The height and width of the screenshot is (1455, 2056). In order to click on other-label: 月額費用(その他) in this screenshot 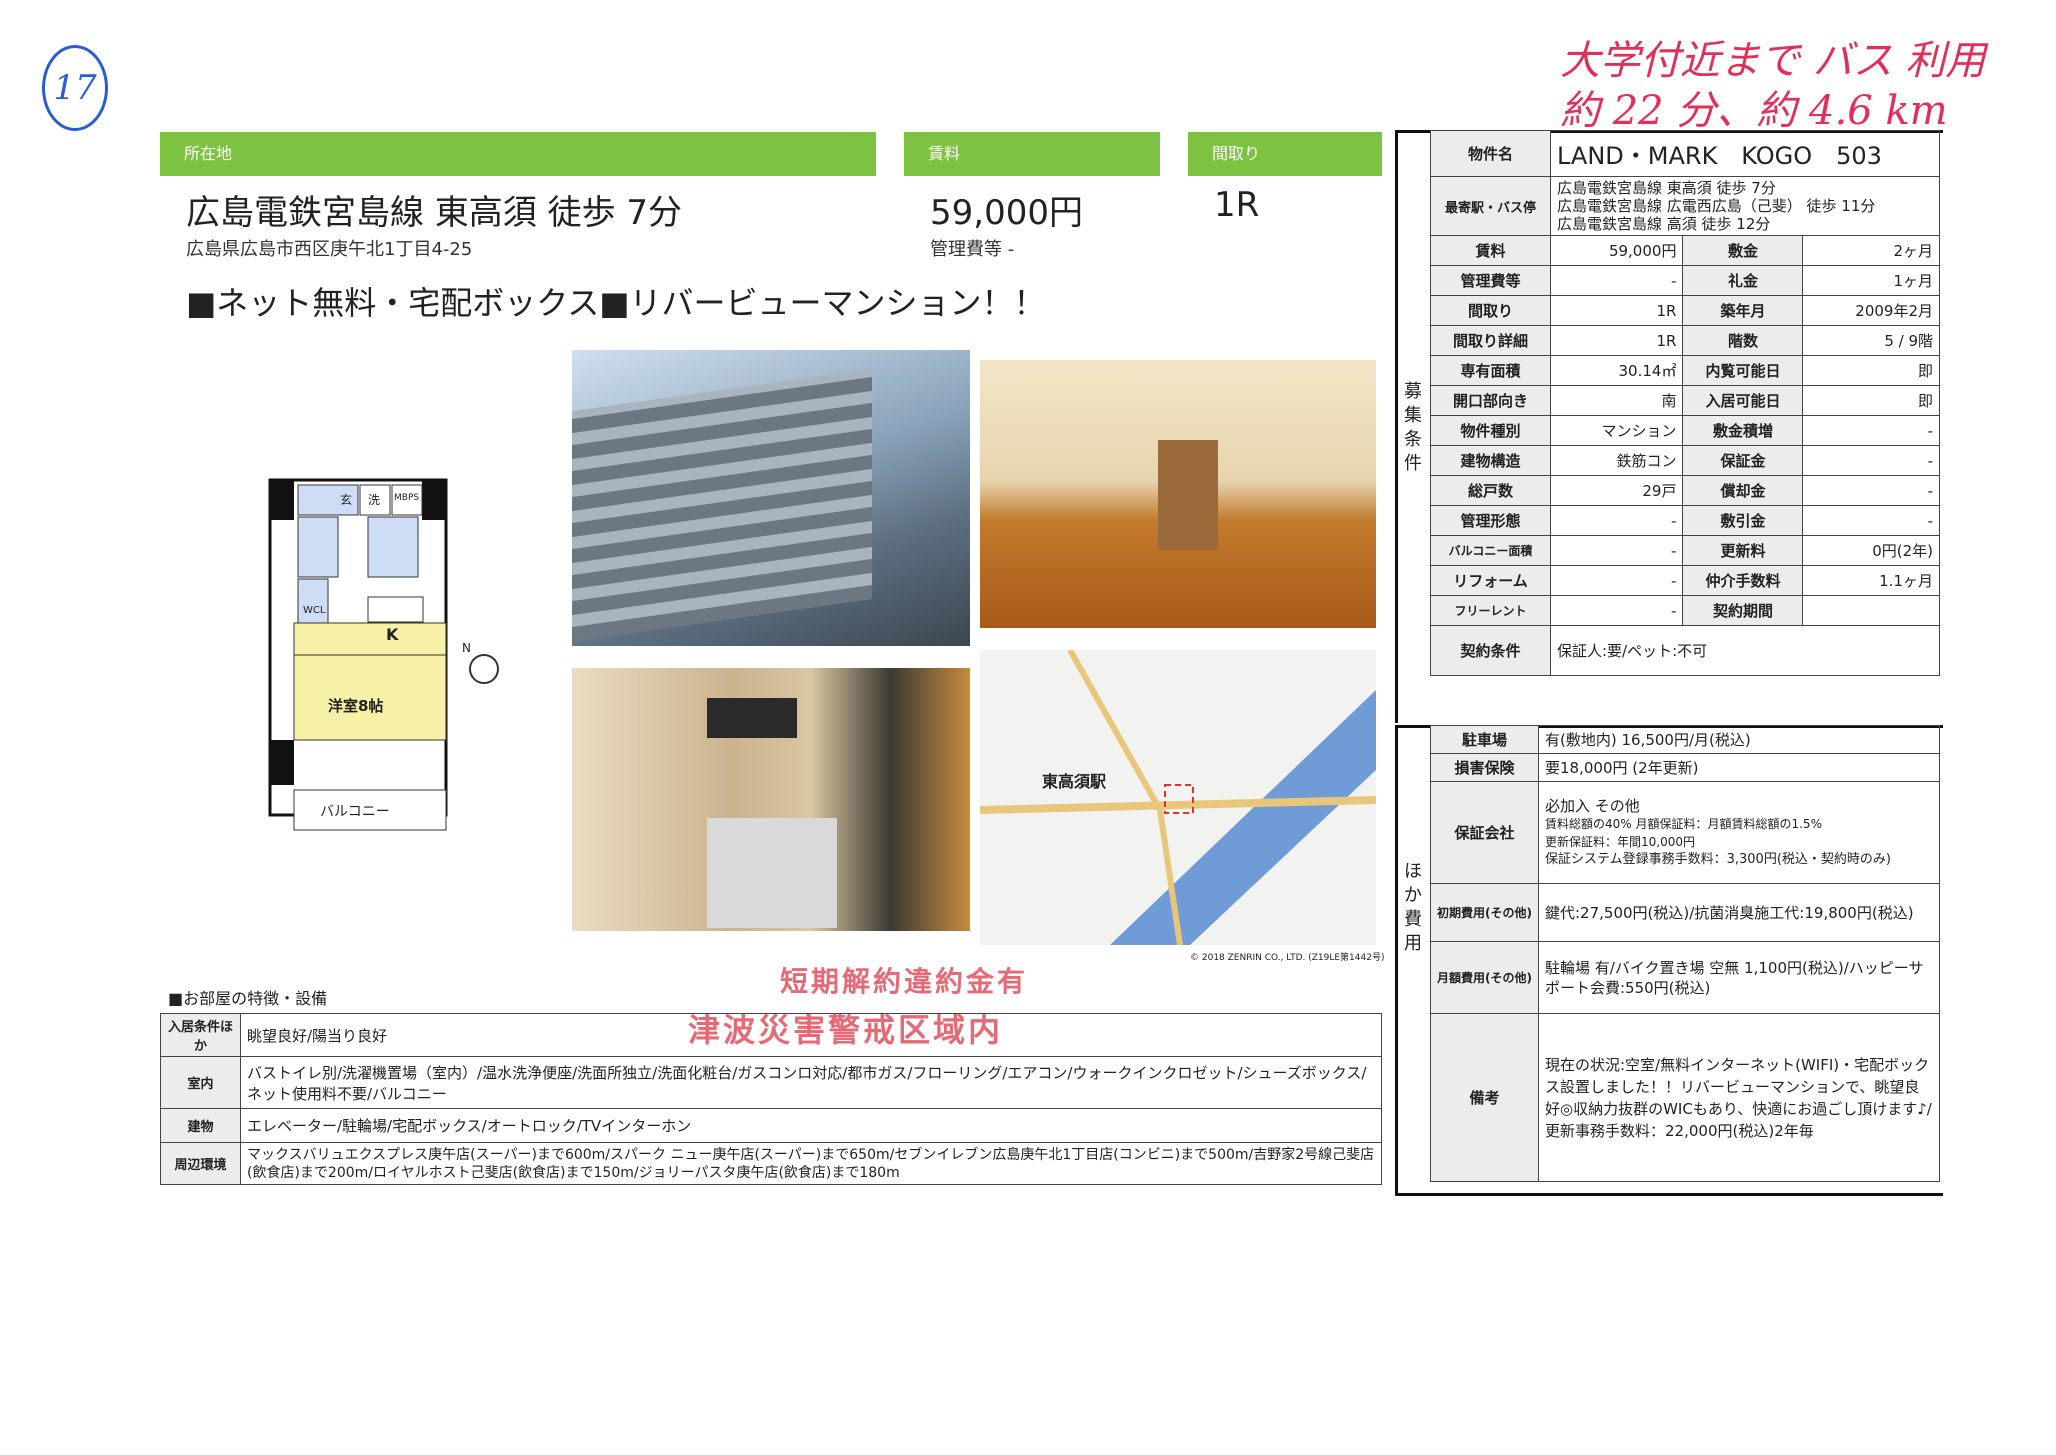, I will do `click(1484, 977)`.